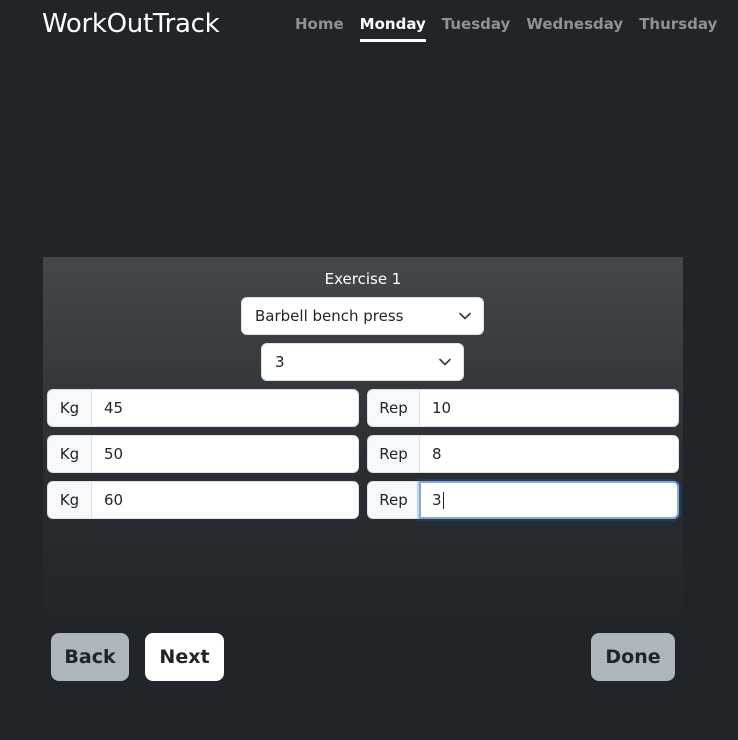 The image size is (738, 740). Describe the element at coordinates (225, 454) in the screenshot. I see `set-2-kg-input: 50` at that location.